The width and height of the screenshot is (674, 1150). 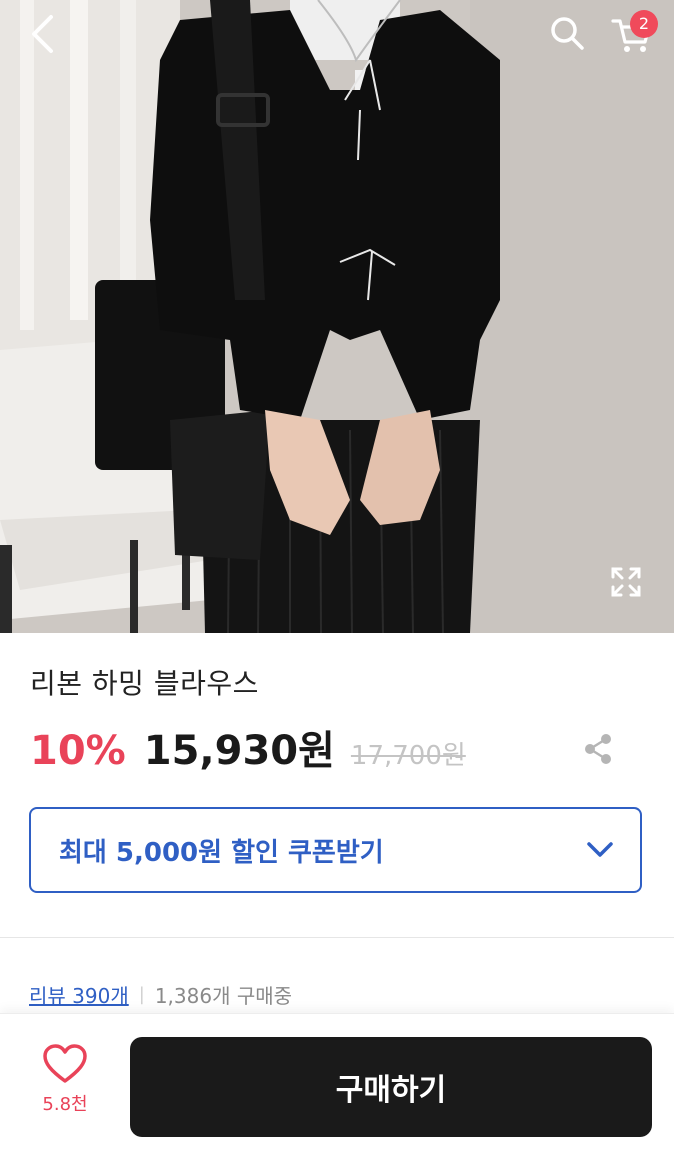 I want to click on share-button, so click(x=598, y=749).